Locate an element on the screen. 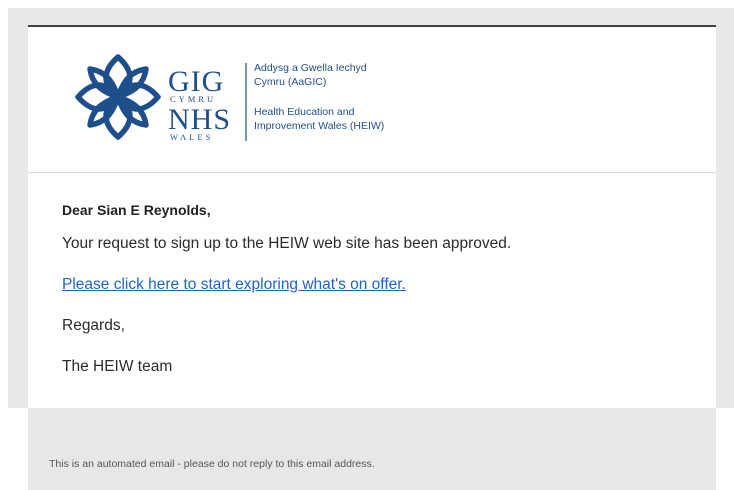  org-welsh-line2: Cymru (AaGIC) is located at coordinates (290, 82).